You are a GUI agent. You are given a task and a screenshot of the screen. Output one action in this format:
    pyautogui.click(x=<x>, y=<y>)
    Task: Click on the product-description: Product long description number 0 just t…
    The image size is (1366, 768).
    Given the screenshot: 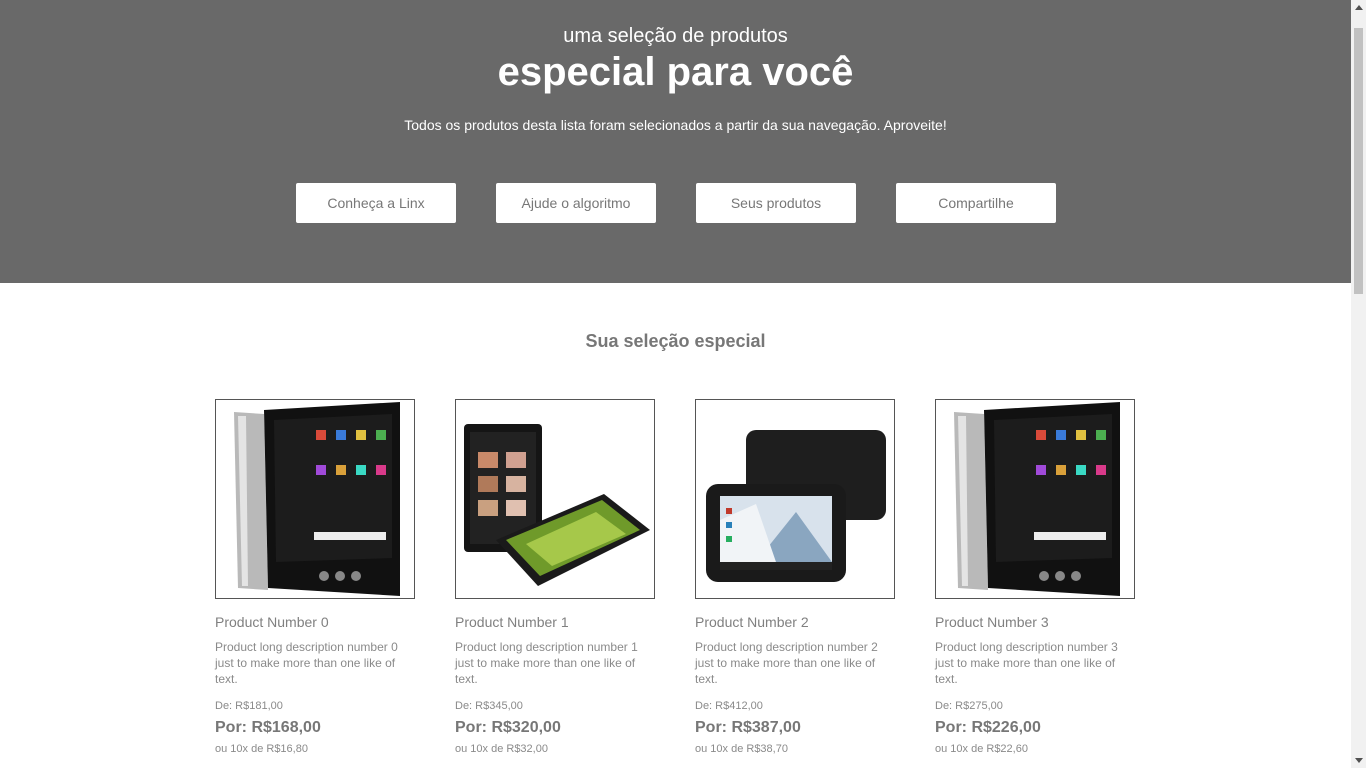 What is the action you would take?
    pyautogui.click(x=306, y=663)
    